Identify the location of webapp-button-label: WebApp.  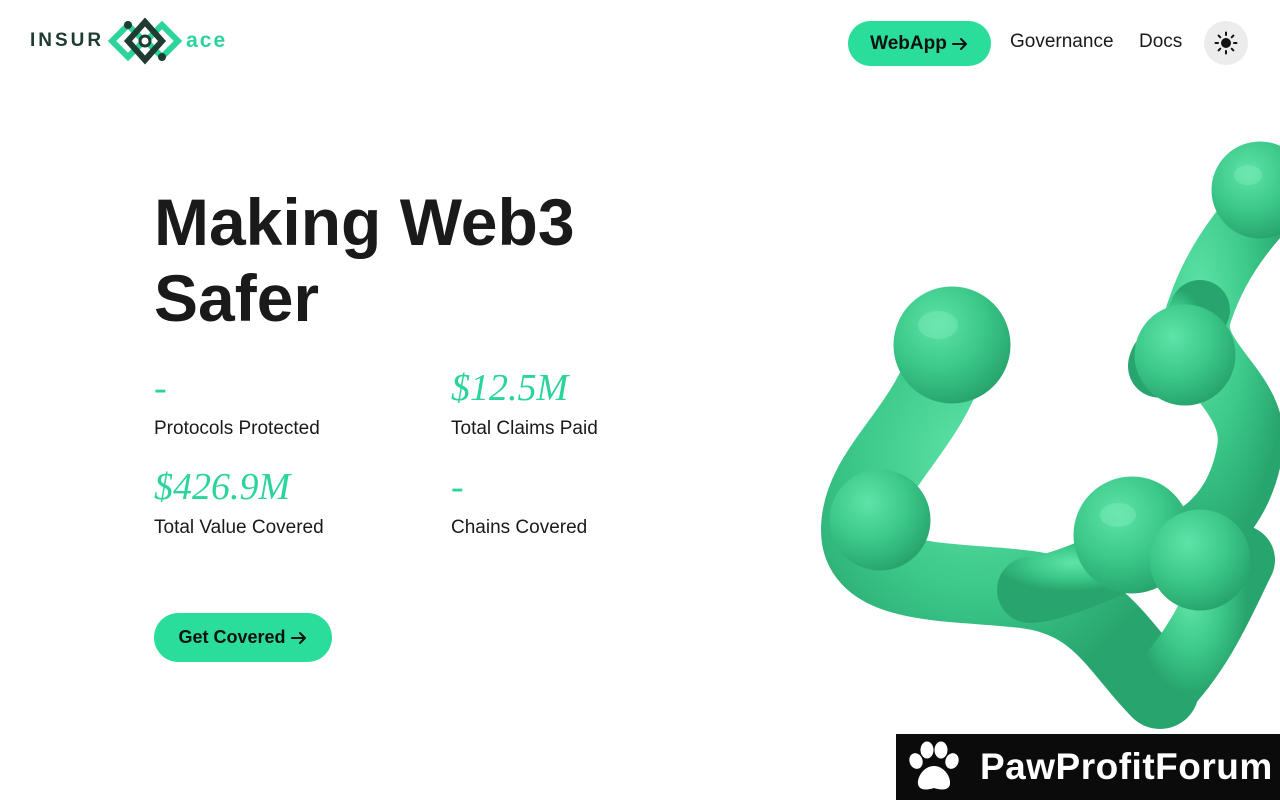
(908, 43).